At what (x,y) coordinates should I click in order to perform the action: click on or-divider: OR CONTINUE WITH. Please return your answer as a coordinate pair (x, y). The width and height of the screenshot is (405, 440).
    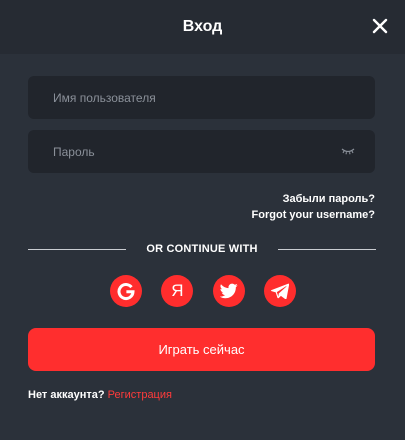
    Looking at the image, I should click on (202, 249).